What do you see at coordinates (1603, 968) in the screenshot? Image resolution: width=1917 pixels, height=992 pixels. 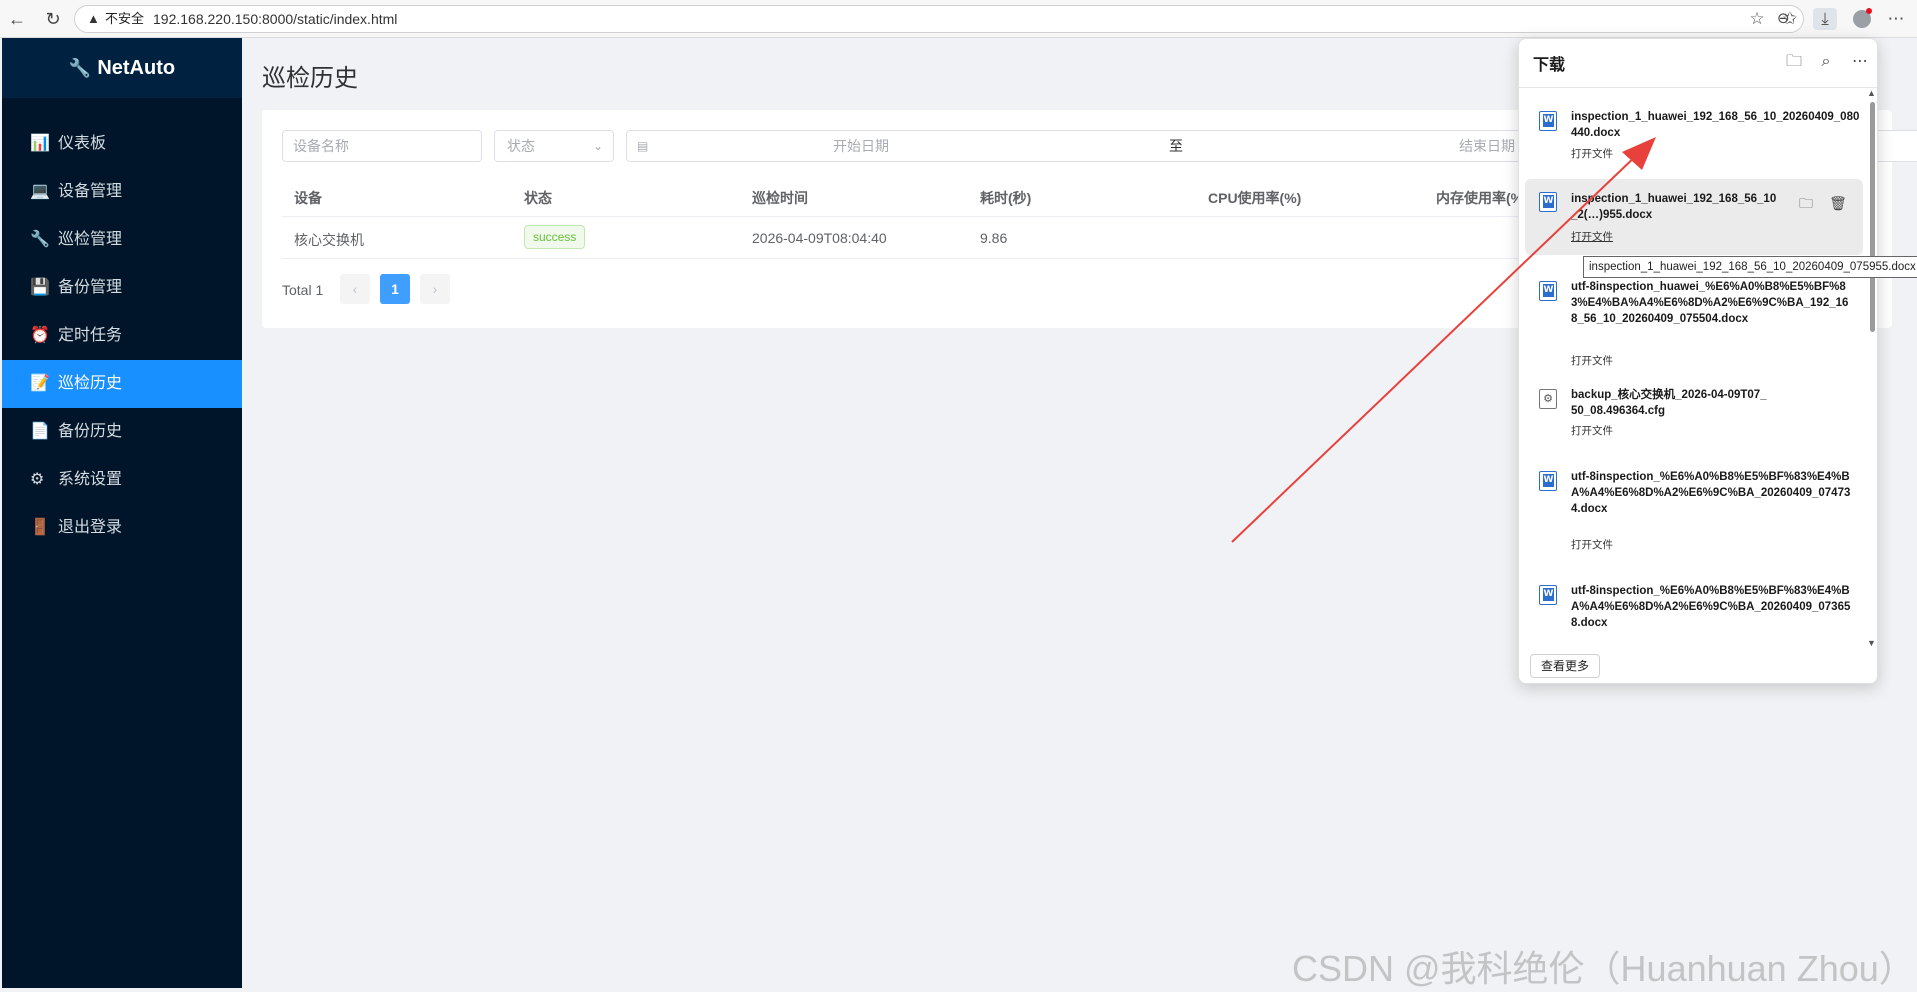 I see `watermark: CSDN @我科绝伦（Huanhuan Zhou）` at bounding box center [1603, 968].